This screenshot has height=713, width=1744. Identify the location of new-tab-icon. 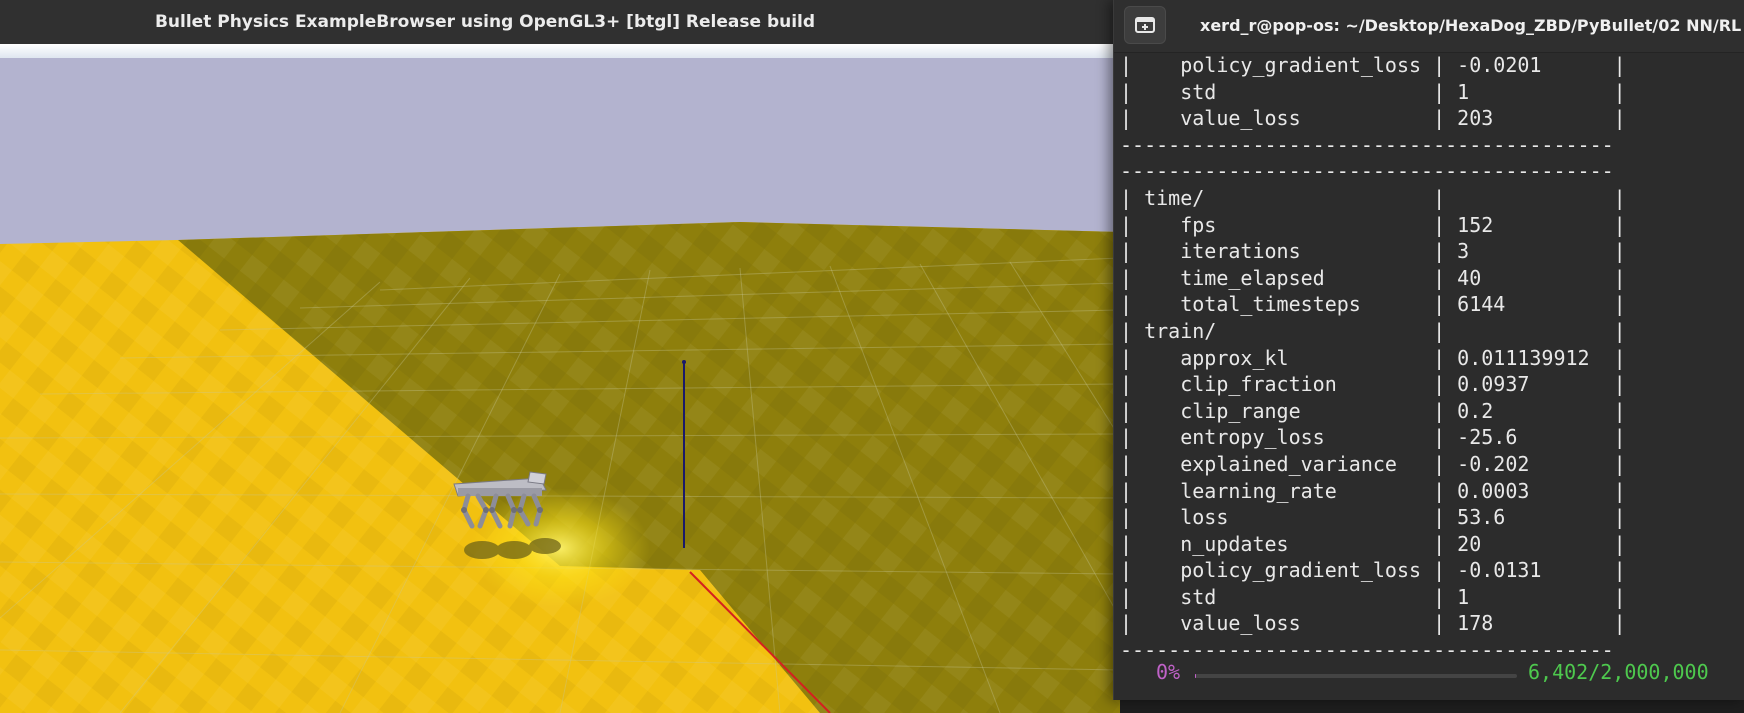
(1145, 25).